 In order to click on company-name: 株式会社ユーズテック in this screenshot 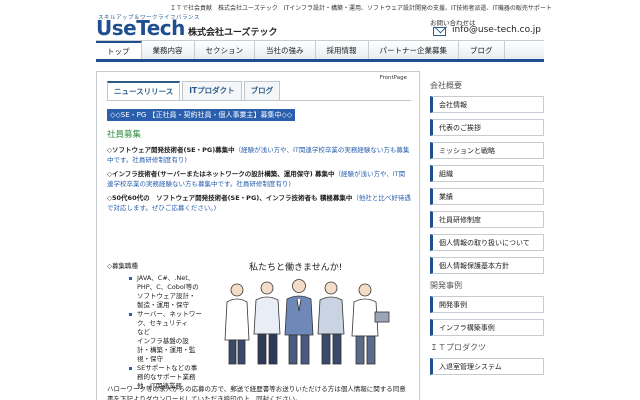, I will do `click(233, 33)`.